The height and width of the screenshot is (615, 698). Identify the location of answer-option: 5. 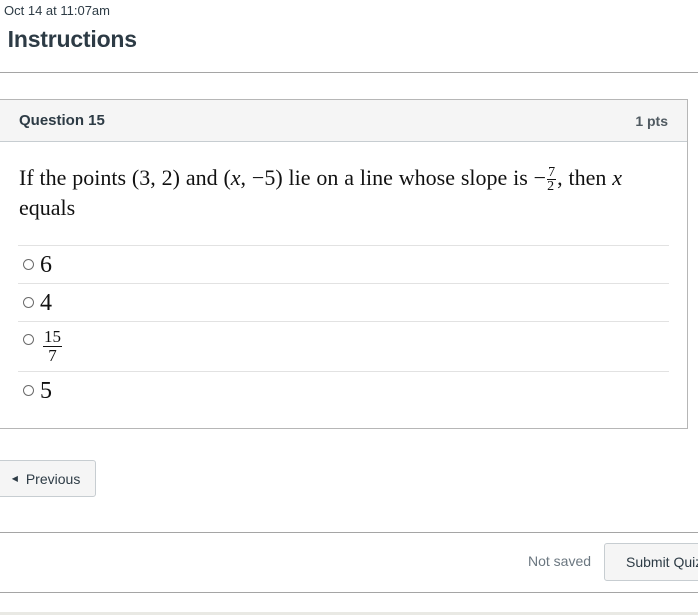
(343, 390).